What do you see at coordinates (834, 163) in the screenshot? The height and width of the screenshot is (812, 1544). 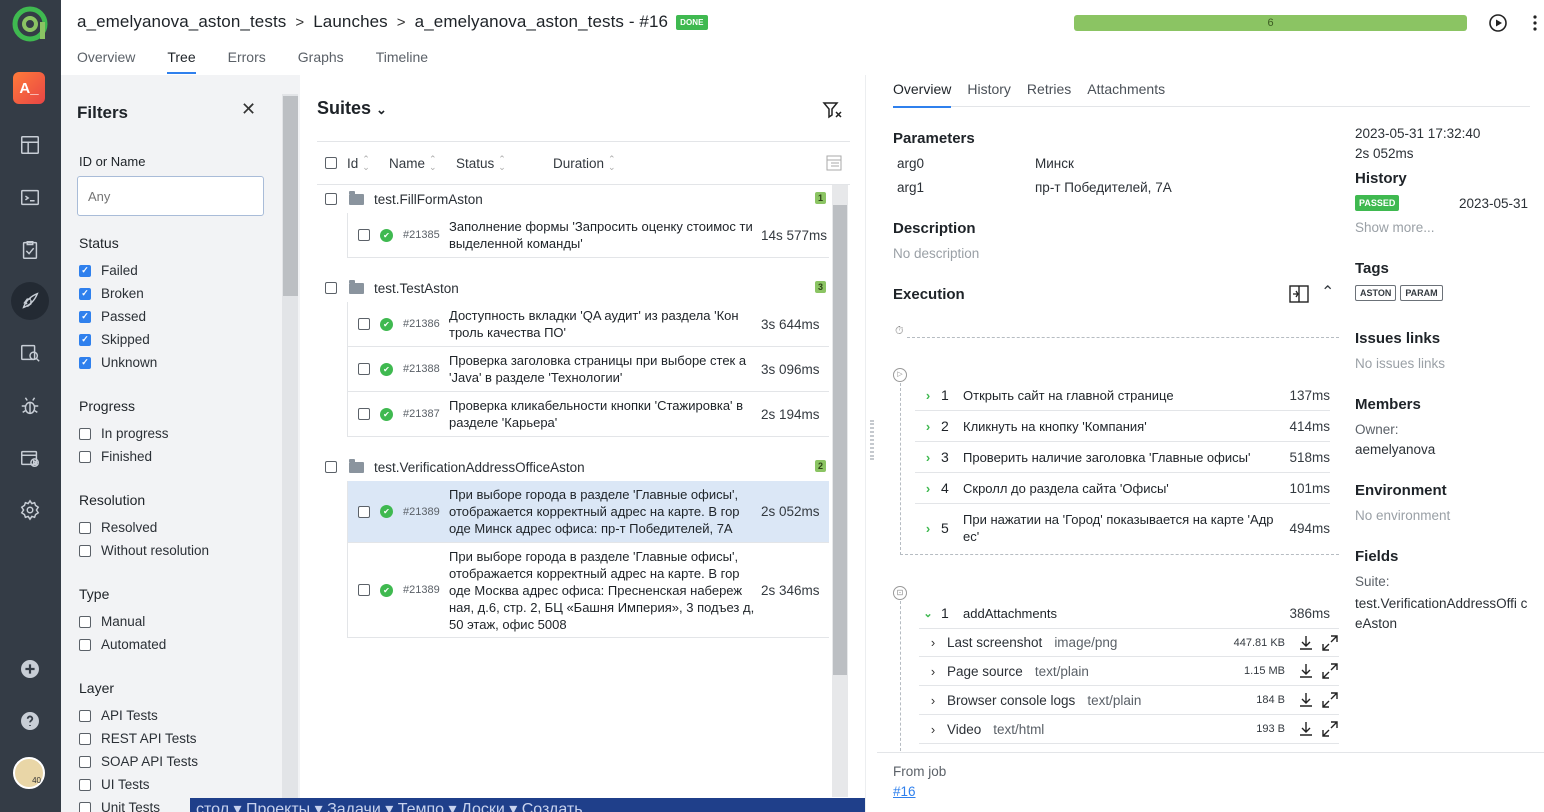 I see `column-settings-icon` at bounding box center [834, 163].